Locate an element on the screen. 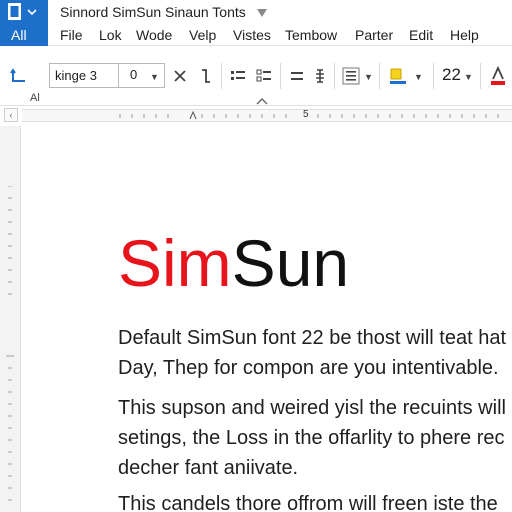  title-bar: All Sinnord SimSun Sinaun Tonts is located at coordinates (256, 23).